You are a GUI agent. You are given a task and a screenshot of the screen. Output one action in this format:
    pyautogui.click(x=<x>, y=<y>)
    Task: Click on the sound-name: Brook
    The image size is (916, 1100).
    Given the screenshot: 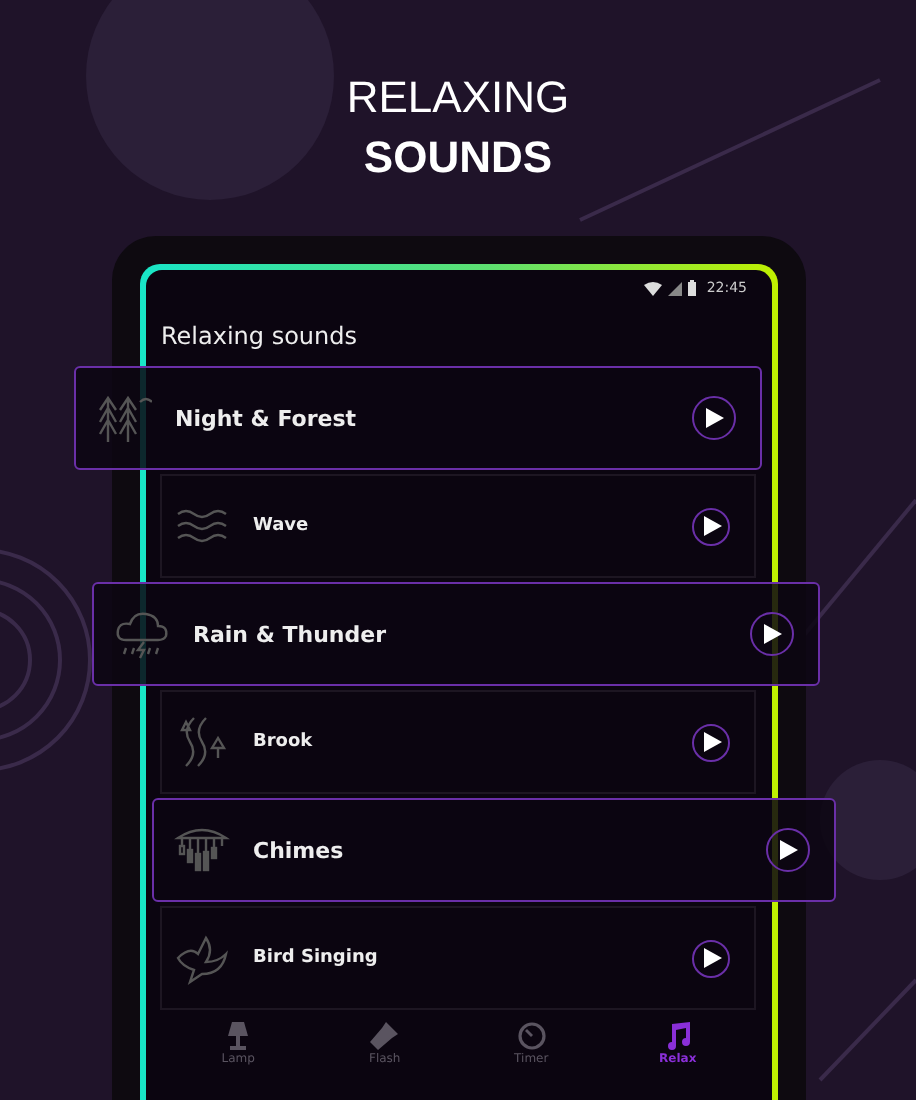 What is the action you would take?
    pyautogui.click(x=284, y=742)
    